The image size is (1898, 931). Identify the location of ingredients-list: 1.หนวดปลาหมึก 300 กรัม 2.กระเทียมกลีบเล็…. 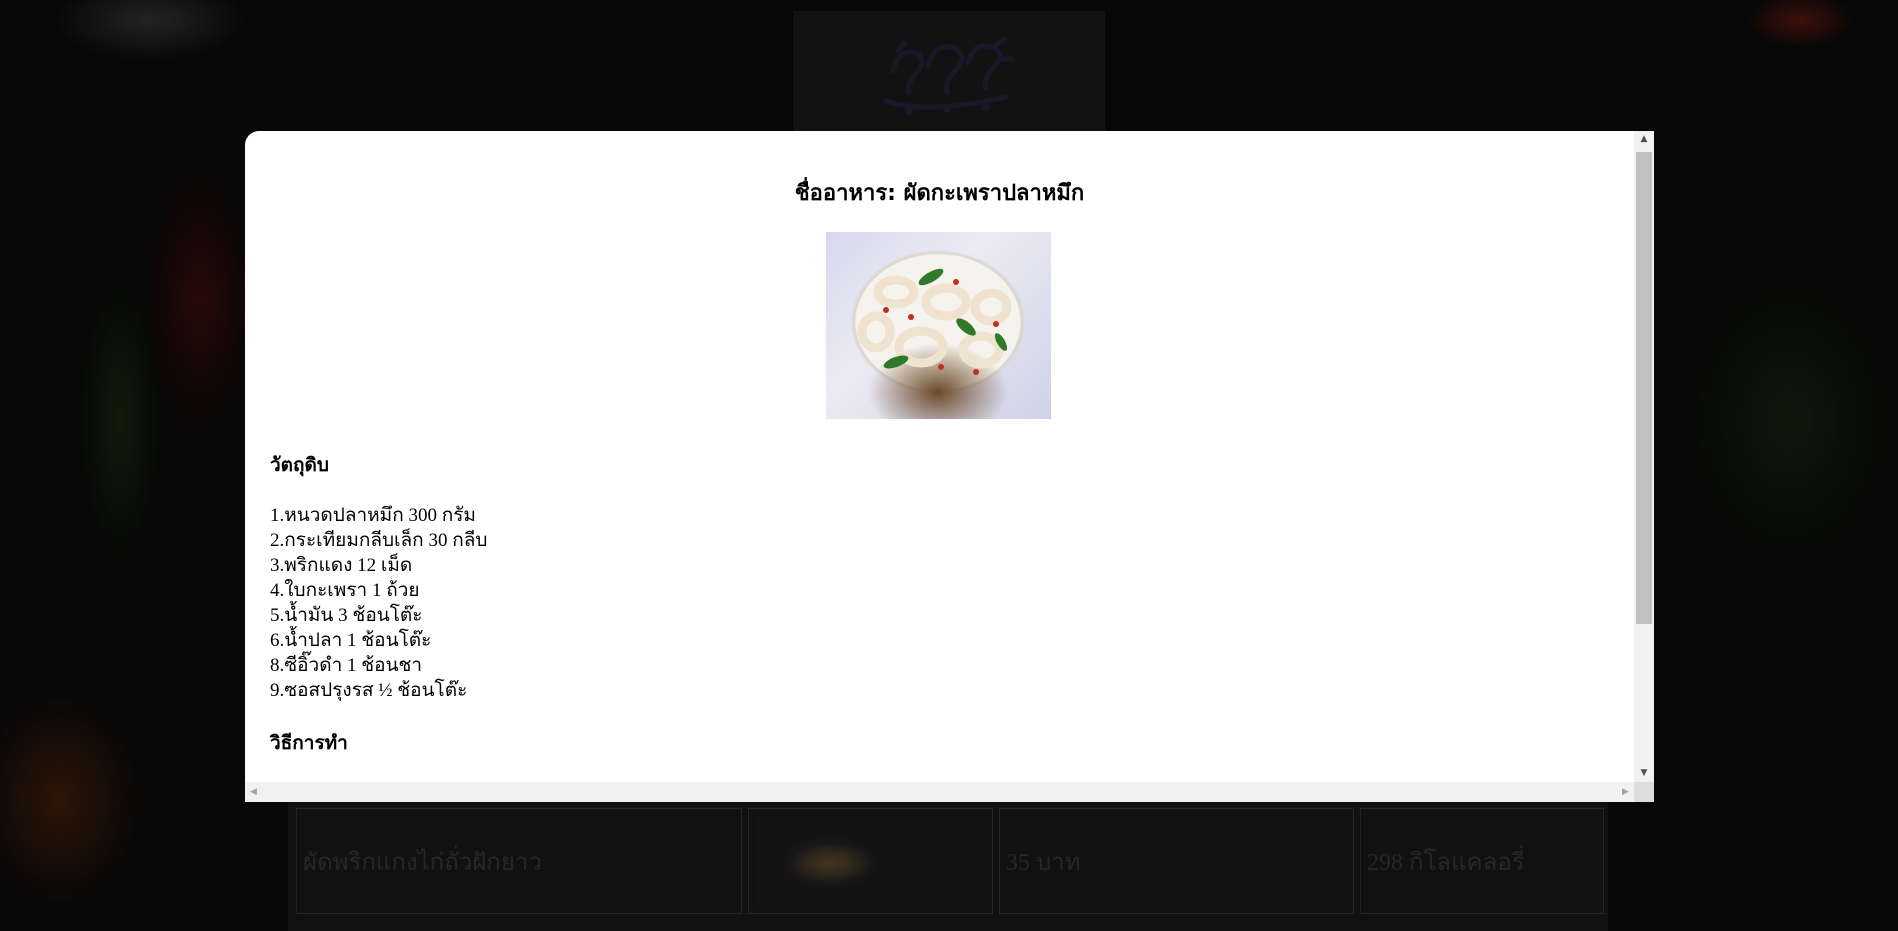
(378, 603).